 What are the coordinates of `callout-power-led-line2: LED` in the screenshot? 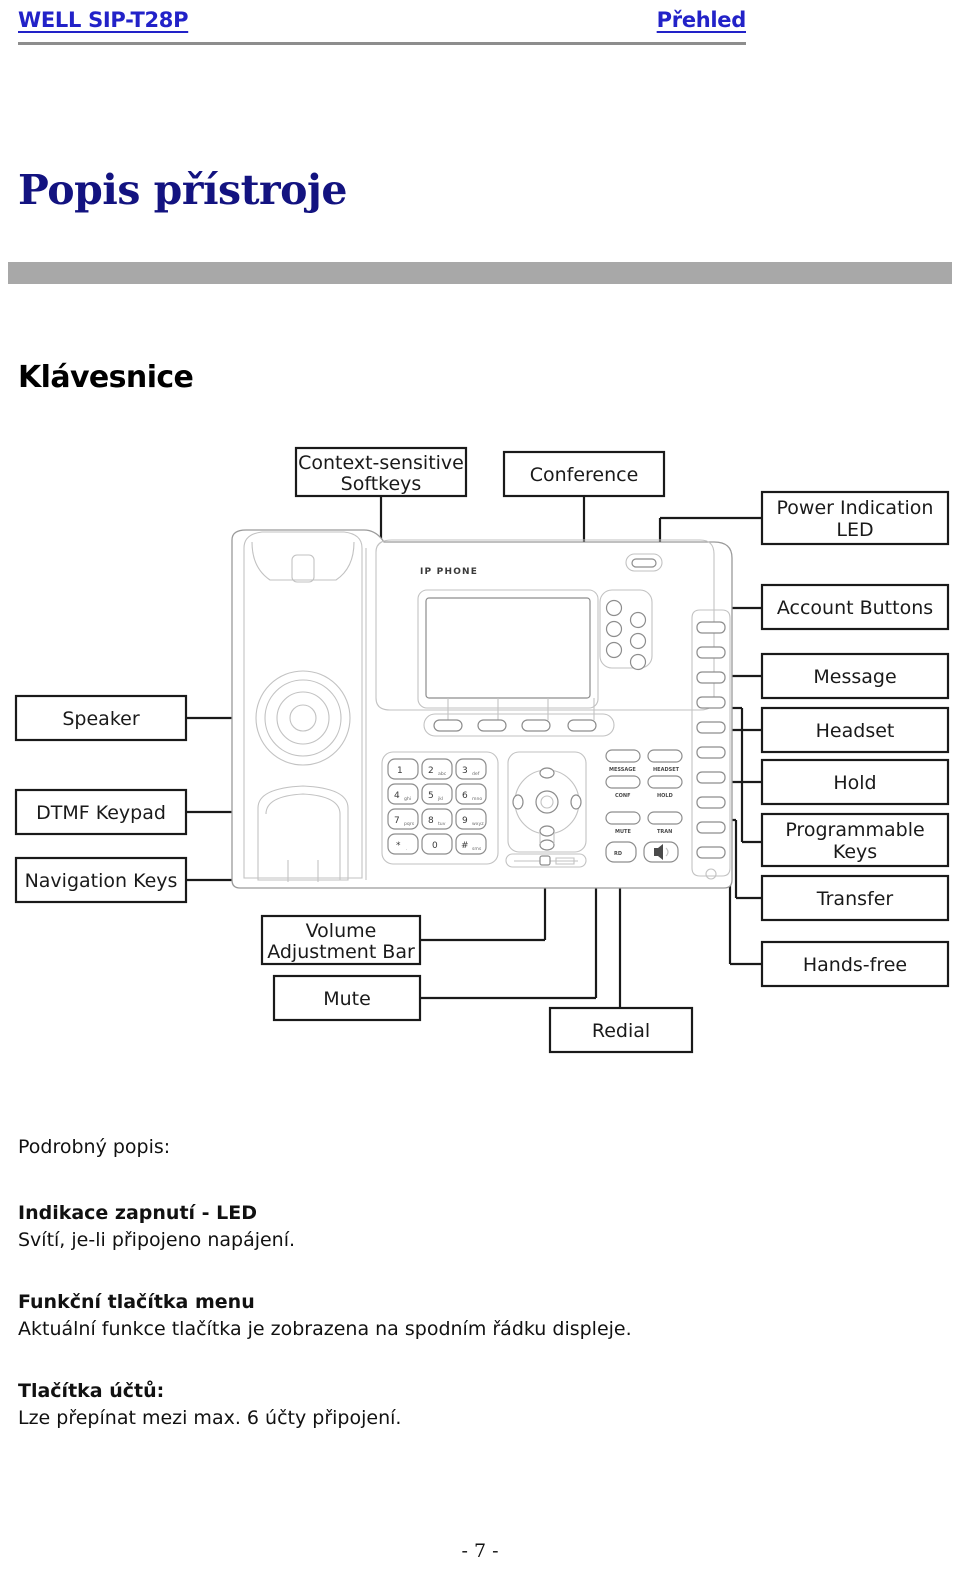 It's located at (854, 530).